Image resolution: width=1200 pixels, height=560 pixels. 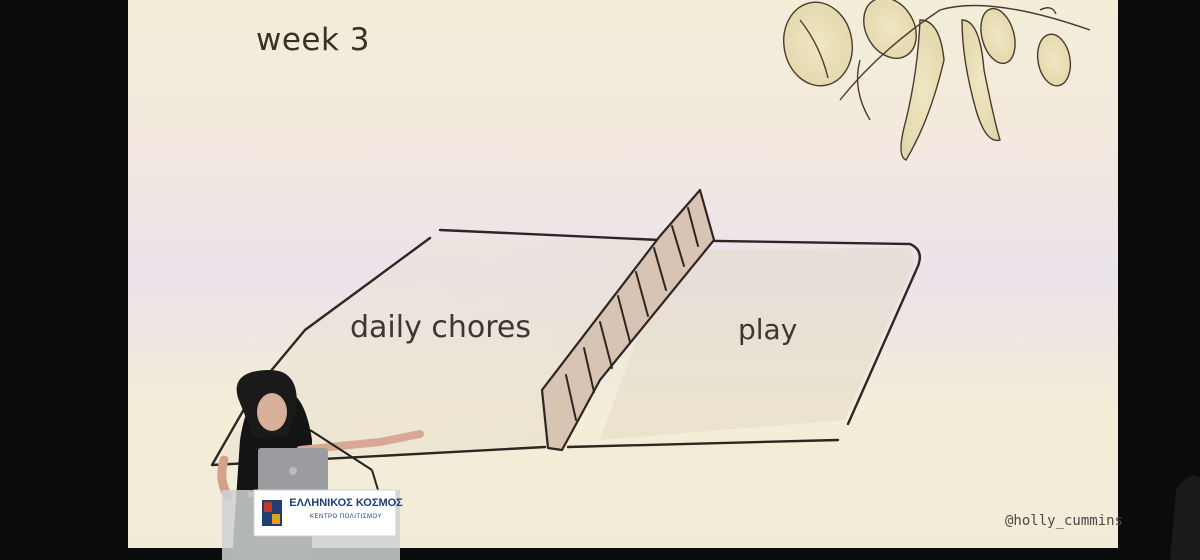 What do you see at coordinates (272, 412) in the screenshot?
I see `presenter-face` at bounding box center [272, 412].